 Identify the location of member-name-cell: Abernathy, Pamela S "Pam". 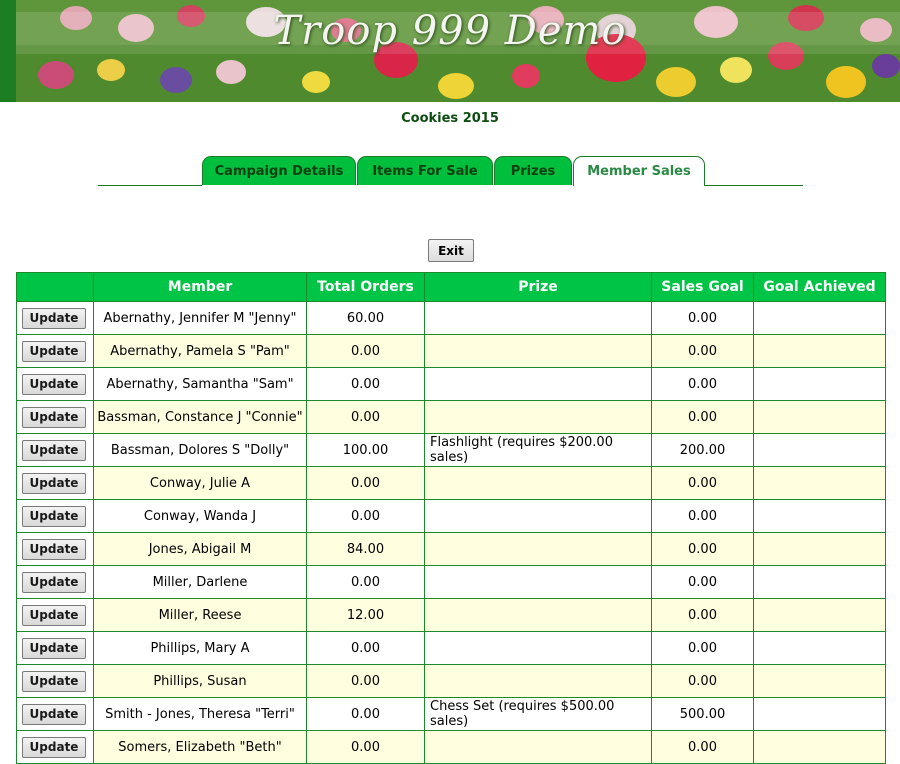
(200, 351).